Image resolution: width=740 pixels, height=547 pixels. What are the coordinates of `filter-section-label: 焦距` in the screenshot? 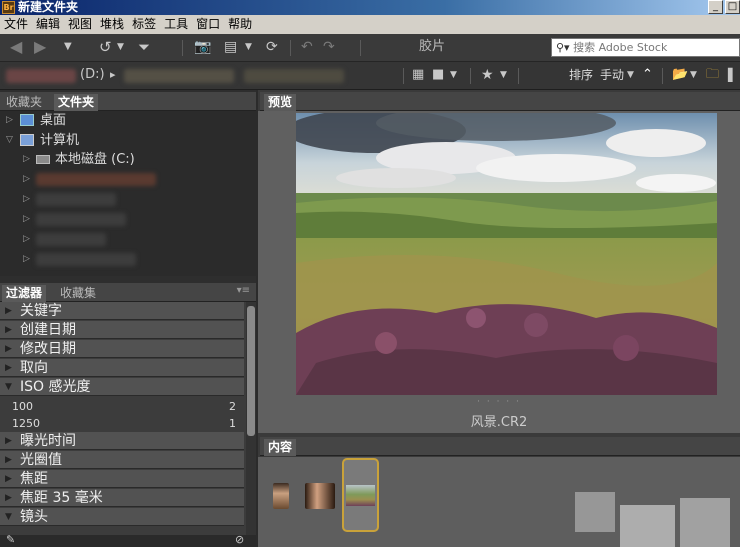 It's located at (34, 479).